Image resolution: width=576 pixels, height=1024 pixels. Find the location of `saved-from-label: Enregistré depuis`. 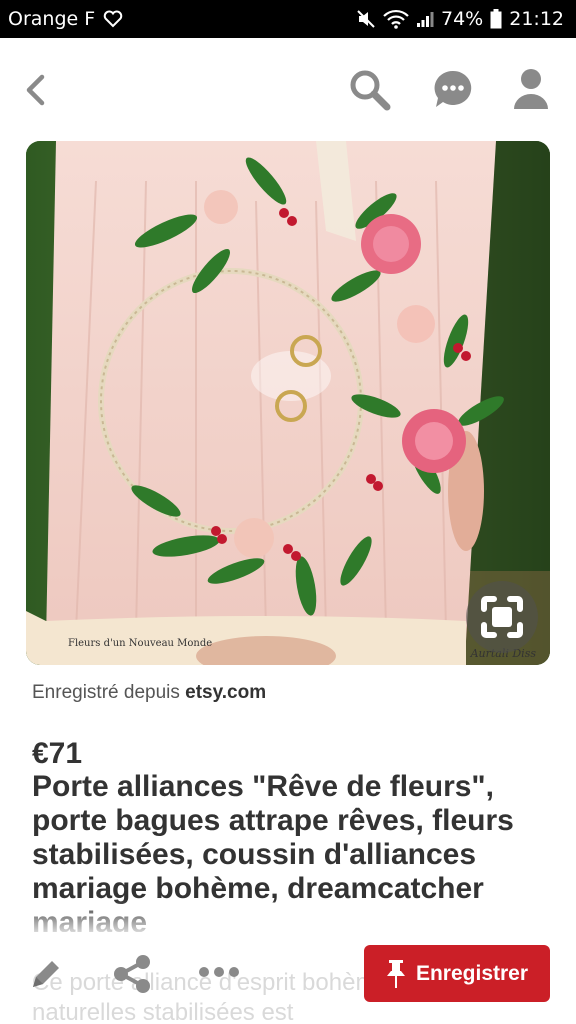

saved-from-label: Enregistré depuis is located at coordinates (106, 692).